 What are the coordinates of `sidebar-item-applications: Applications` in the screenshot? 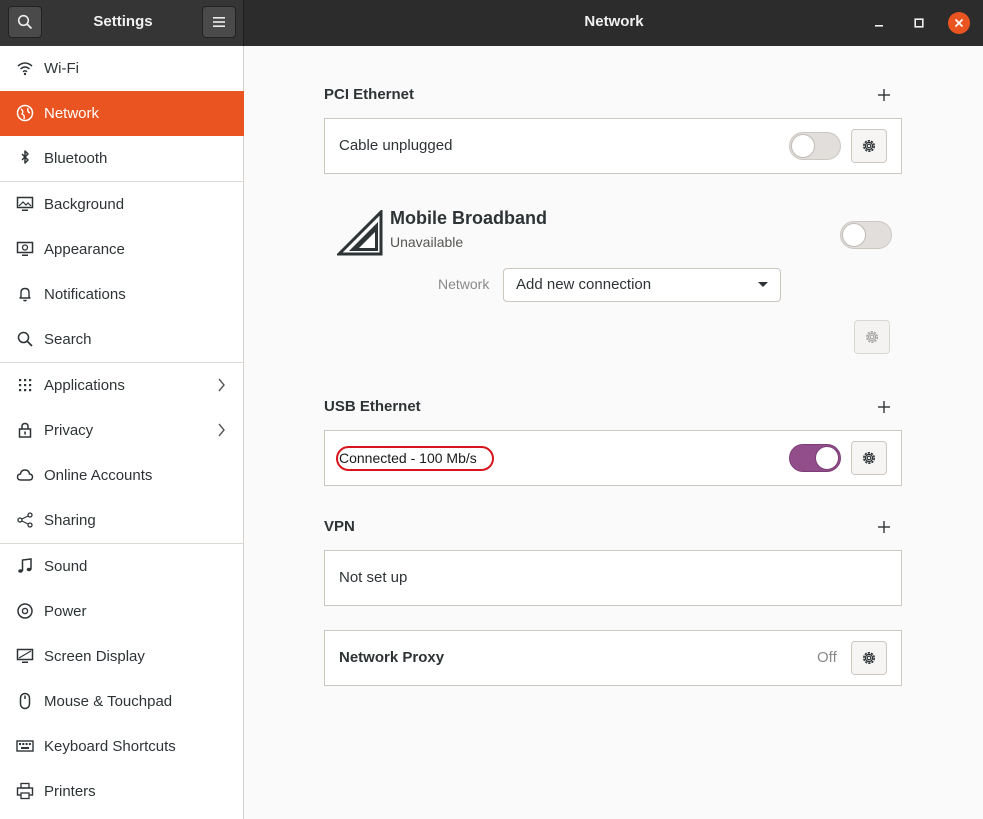 It's located at (122, 385).